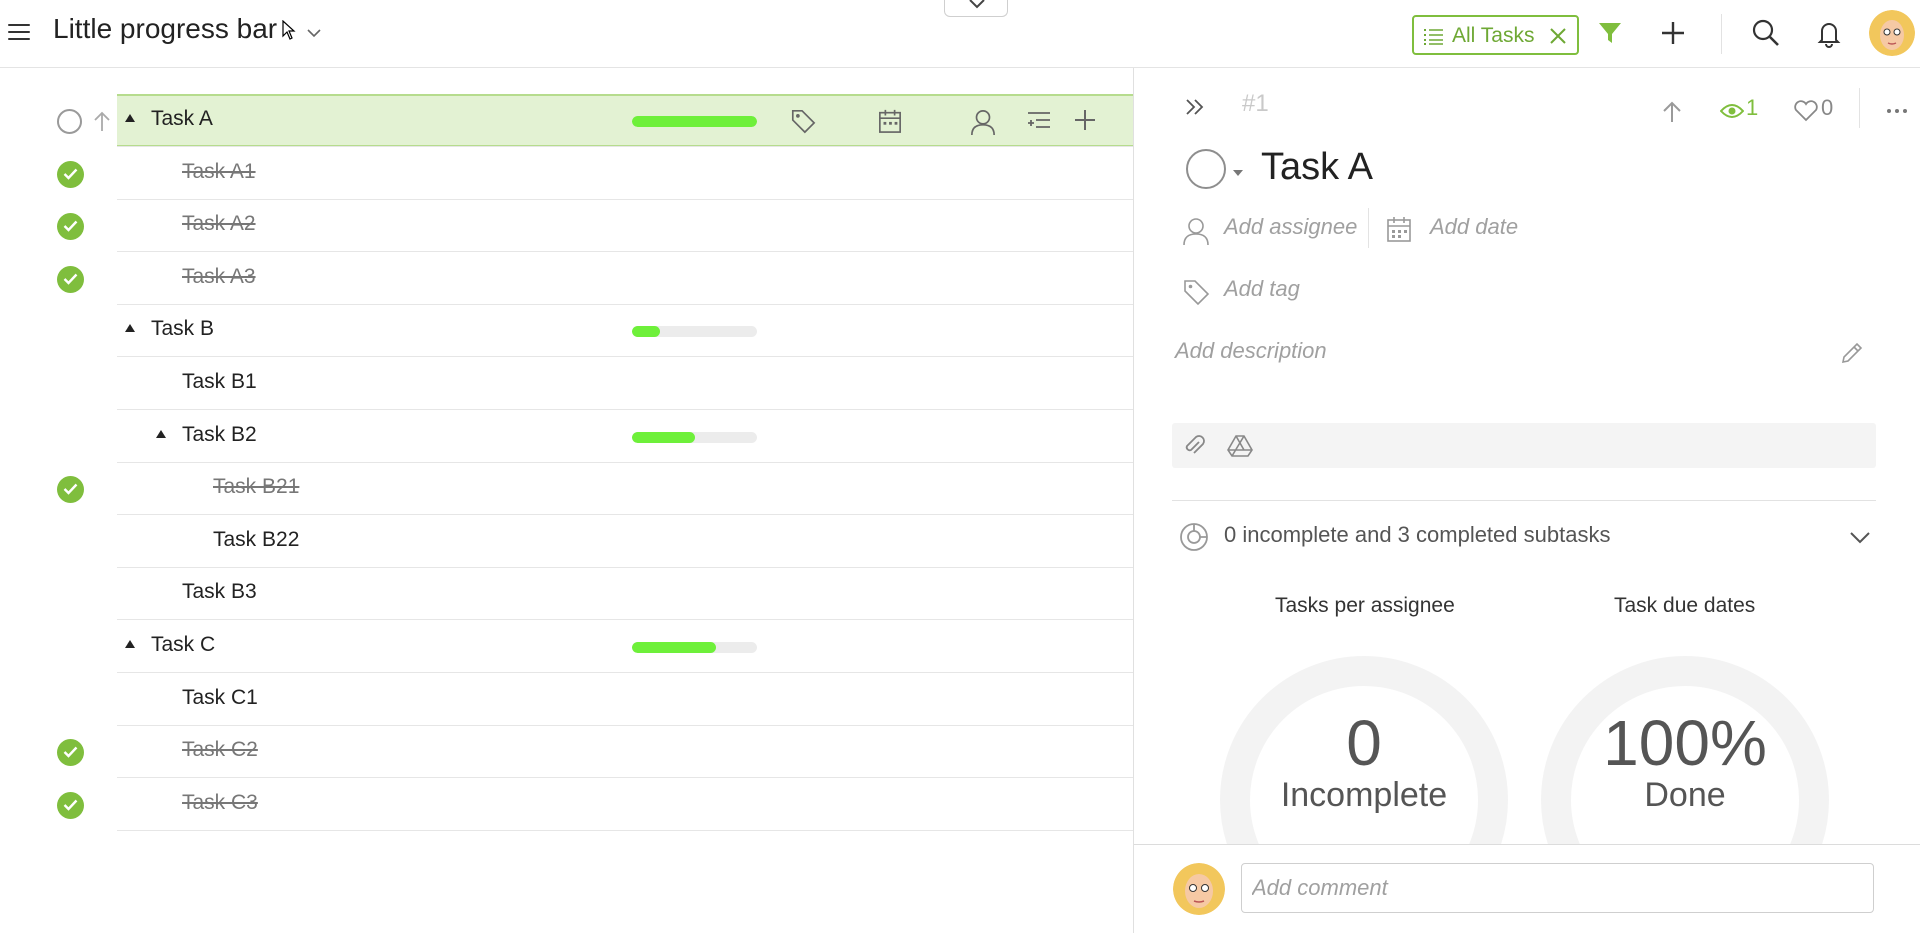 The image size is (1920, 933). I want to click on plus-icon, so click(1085, 122).